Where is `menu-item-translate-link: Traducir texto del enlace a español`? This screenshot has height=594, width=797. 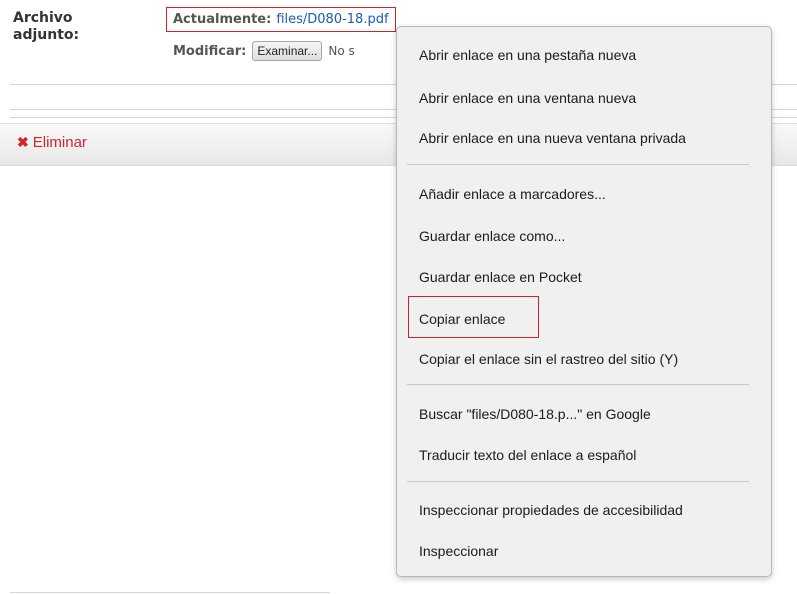
menu-item-translate-link: Traducir texto del enlace a español is located at coordinates (527, 455).